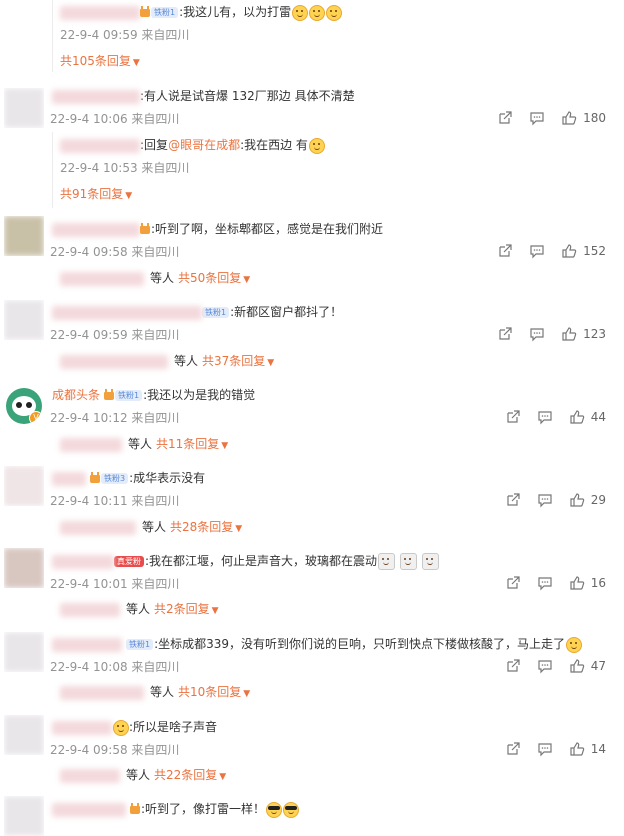 This screenshot has height=836, width=624. I want to click on comment-actions: 180, so click(551, 118).